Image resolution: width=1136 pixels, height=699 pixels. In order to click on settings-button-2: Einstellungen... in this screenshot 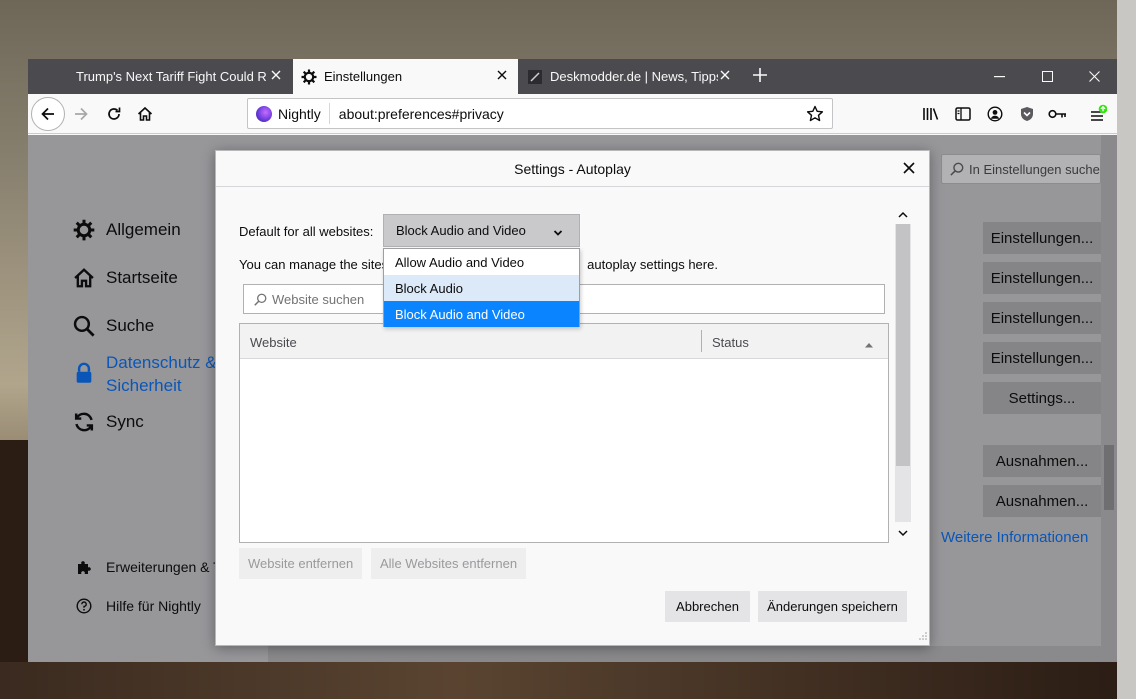, I will do `click(1042, 278)`.